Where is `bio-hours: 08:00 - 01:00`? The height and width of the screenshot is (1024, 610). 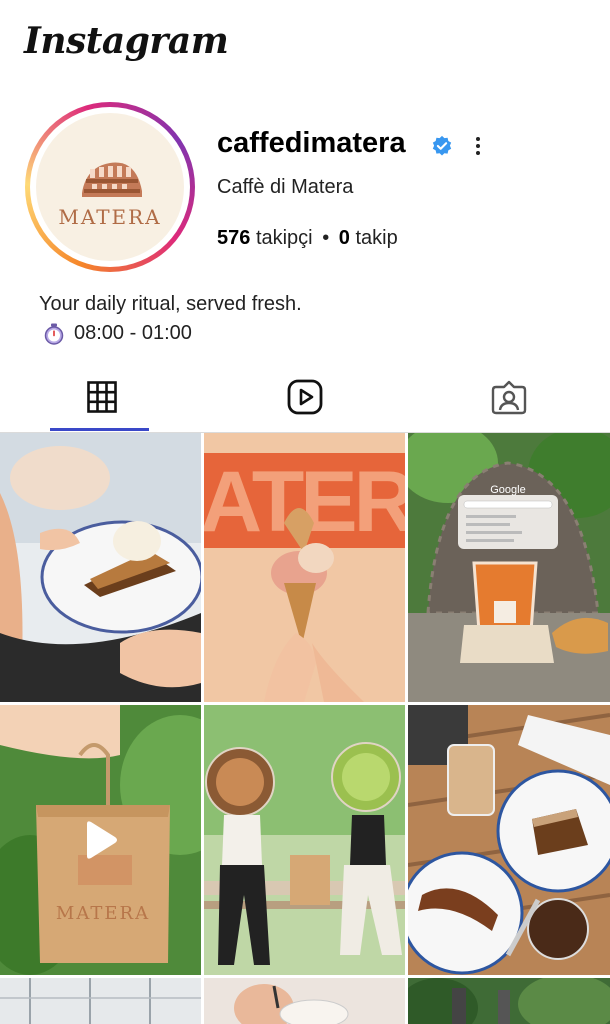 bio-hours: 08:00 - 01:00 is located at coordinates (118, 333).